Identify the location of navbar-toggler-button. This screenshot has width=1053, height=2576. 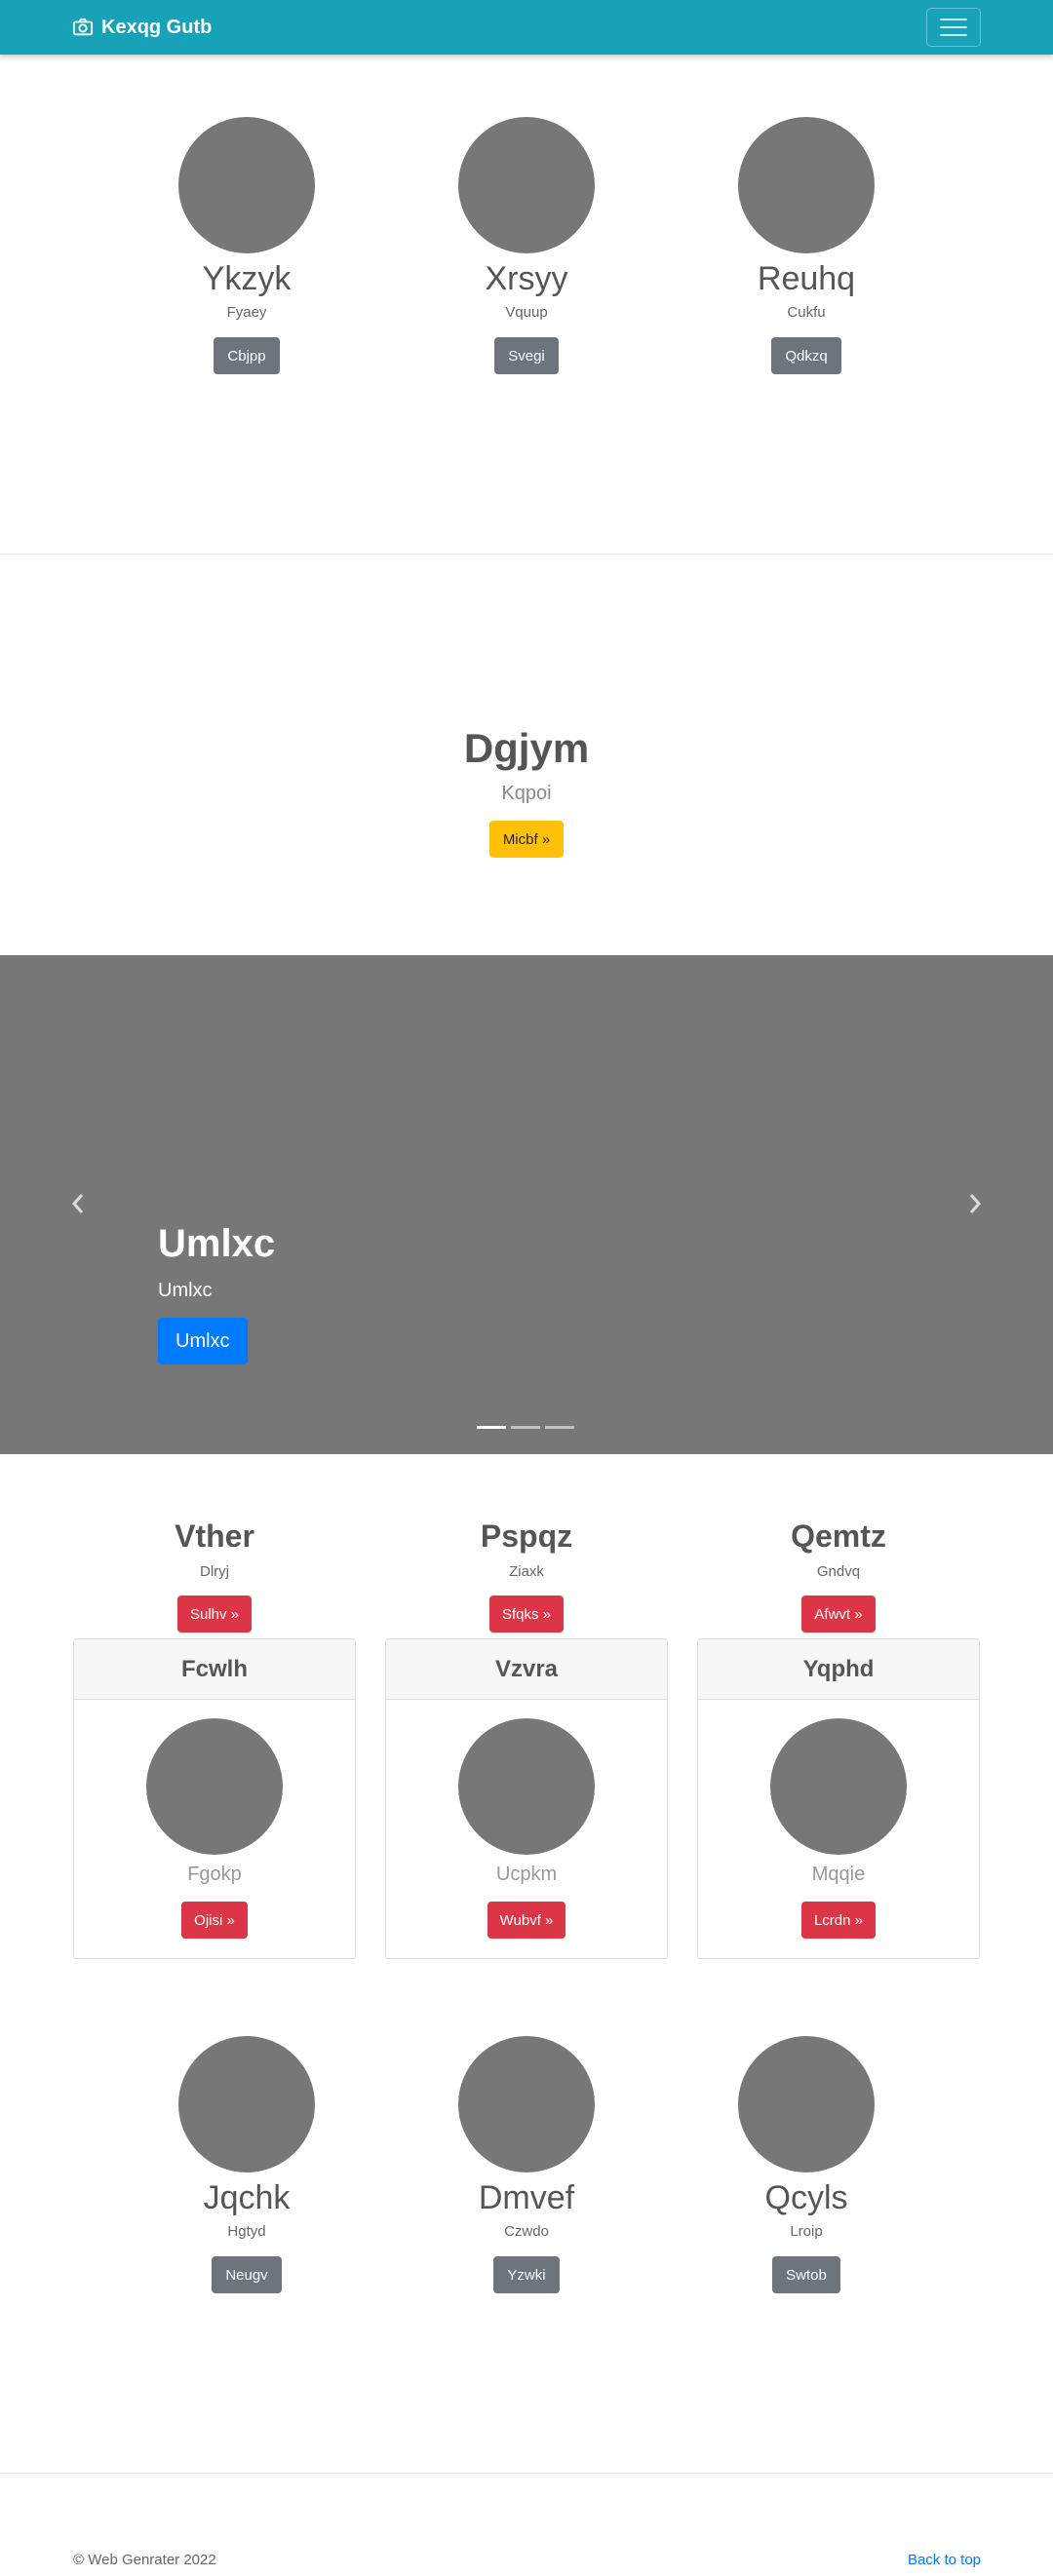
(953, 27).